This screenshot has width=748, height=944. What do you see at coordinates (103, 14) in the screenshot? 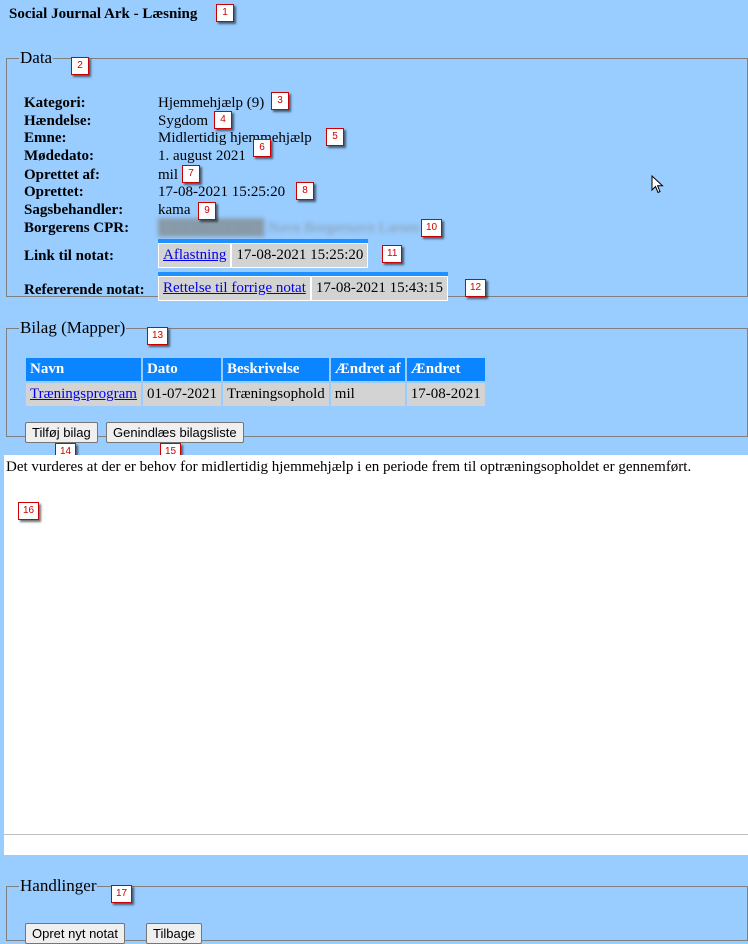
I see `page-title: Social Journal Ark - Læsning` at bounding box center [103, 14].